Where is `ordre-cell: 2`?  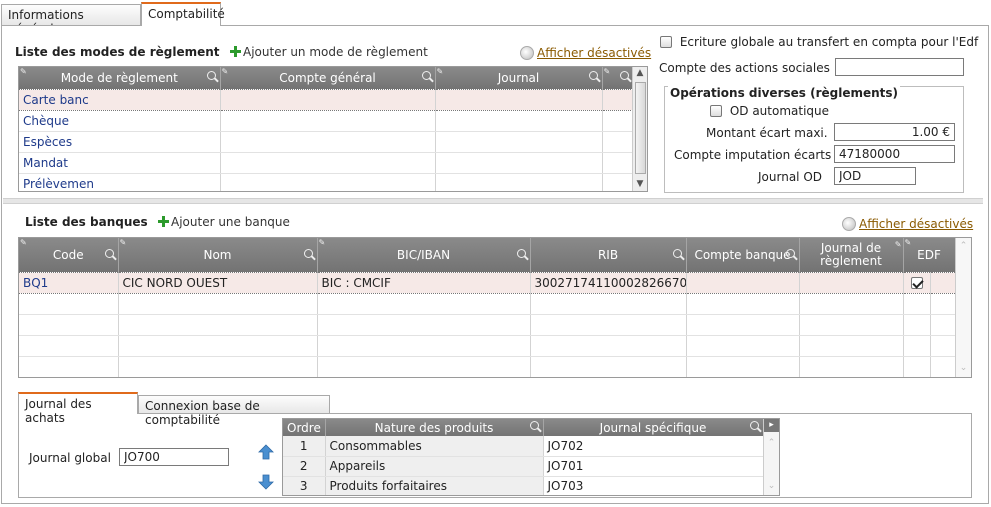
ordre-cell: 2 is located at coordinates (304, 466).